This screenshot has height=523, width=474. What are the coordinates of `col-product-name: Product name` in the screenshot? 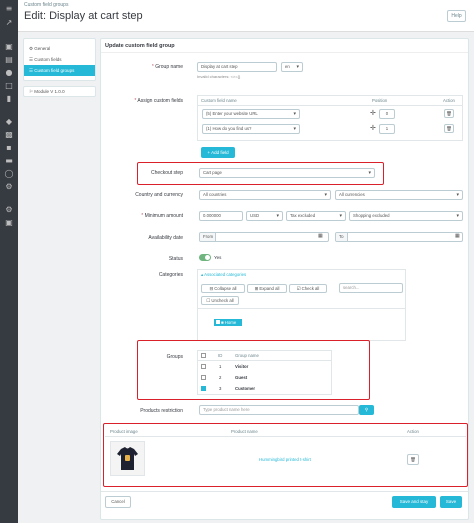 It's located at (244, 431).